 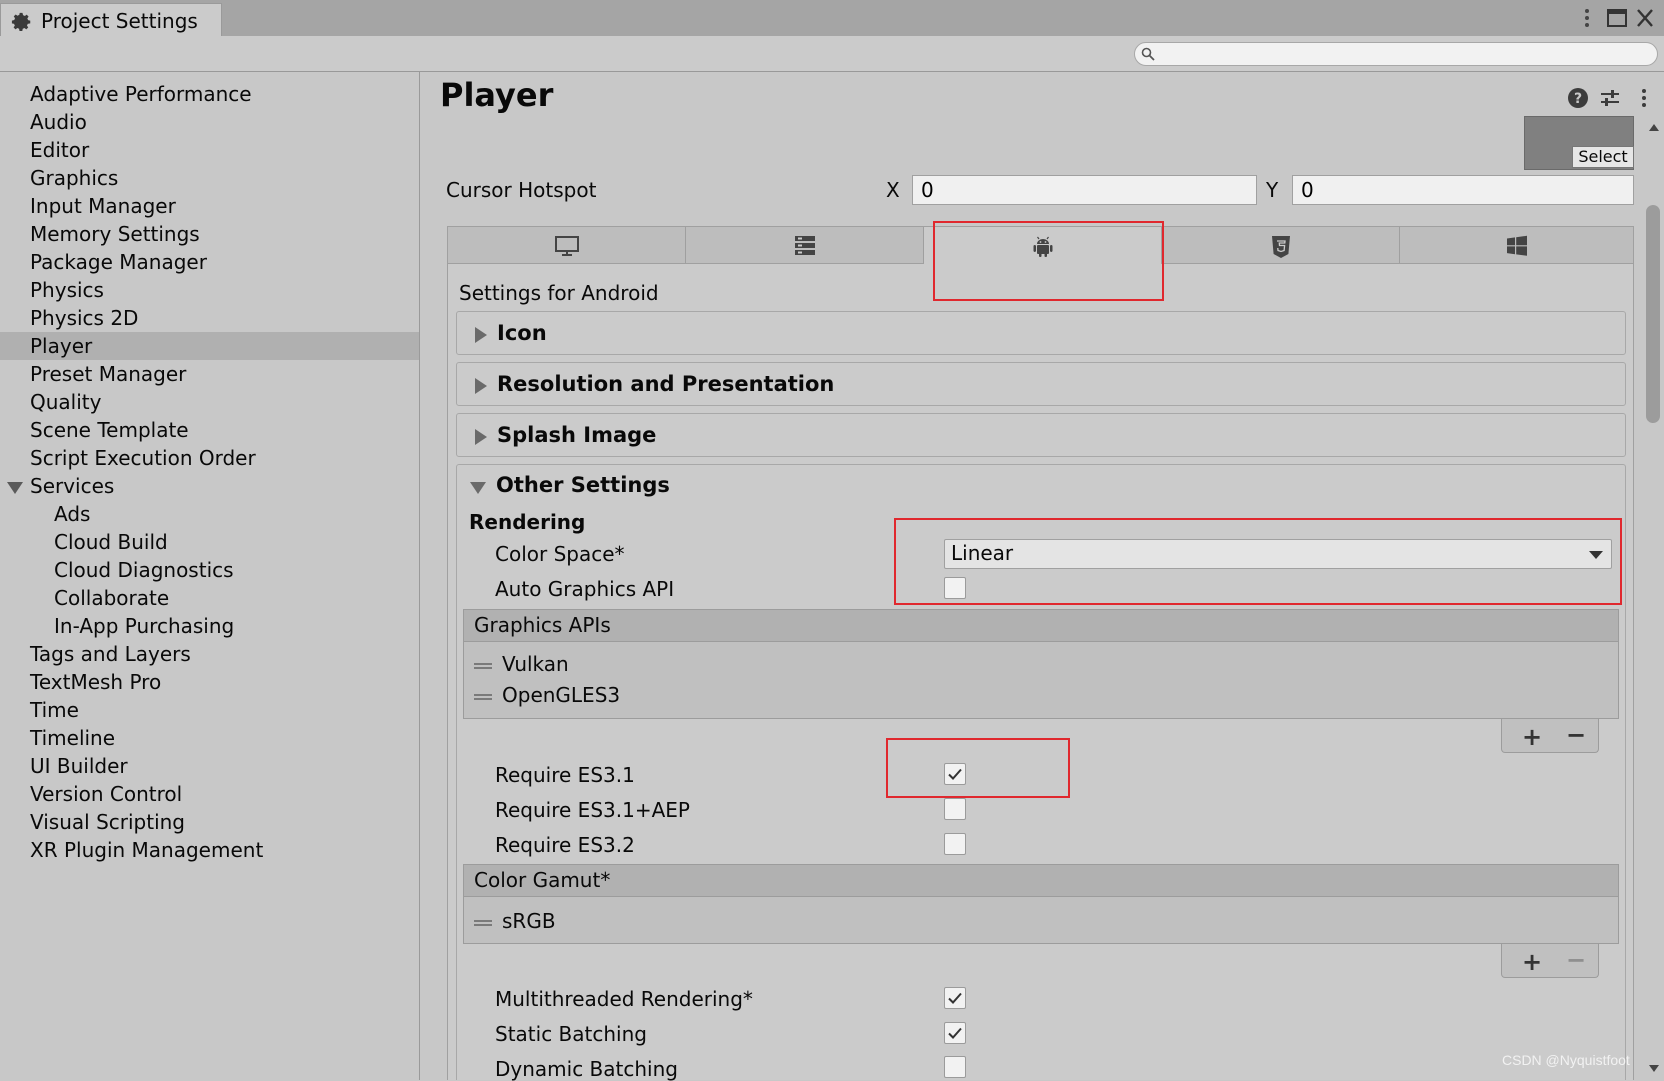 I want to click on sidebar-item-script-execution-order: Script Execution Order, so click(x=209, y=458).